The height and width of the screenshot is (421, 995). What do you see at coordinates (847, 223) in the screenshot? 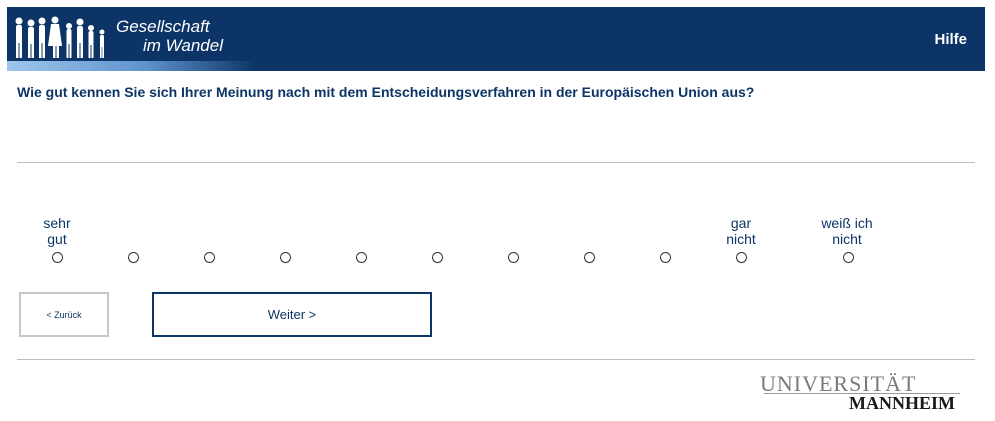
I see `scale-anchor-dont-know-line1: weiß ich` at bounding box center [847, 223].